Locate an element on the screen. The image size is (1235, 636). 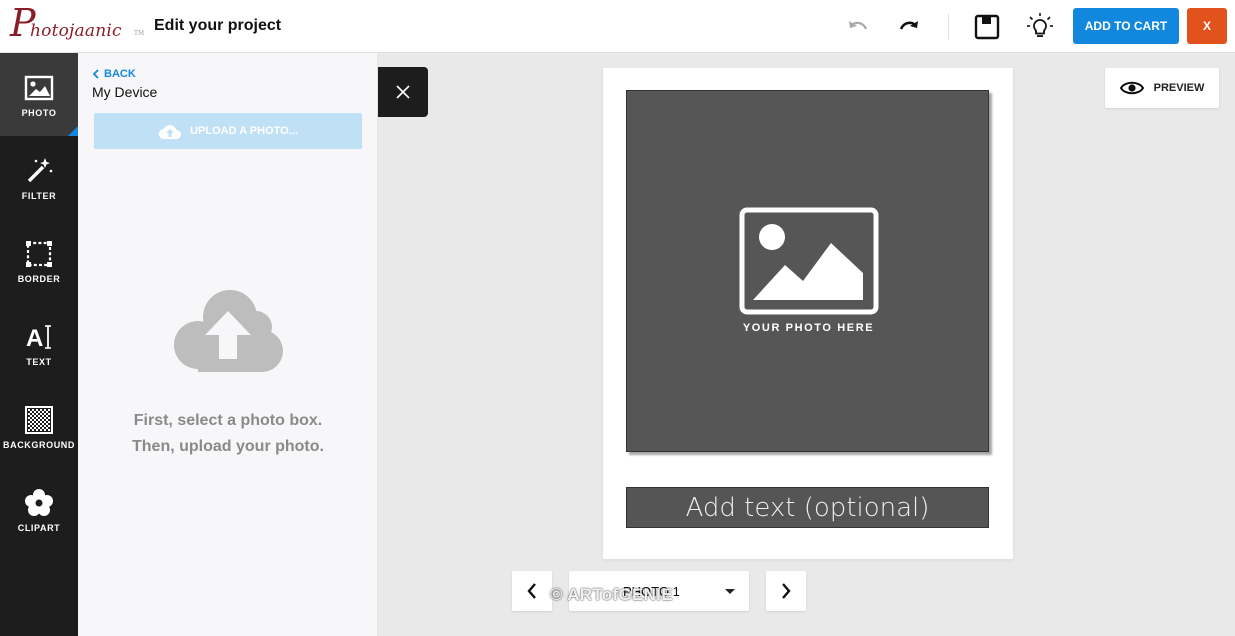
chevron-right-icon is located at coordinates (786, 591).